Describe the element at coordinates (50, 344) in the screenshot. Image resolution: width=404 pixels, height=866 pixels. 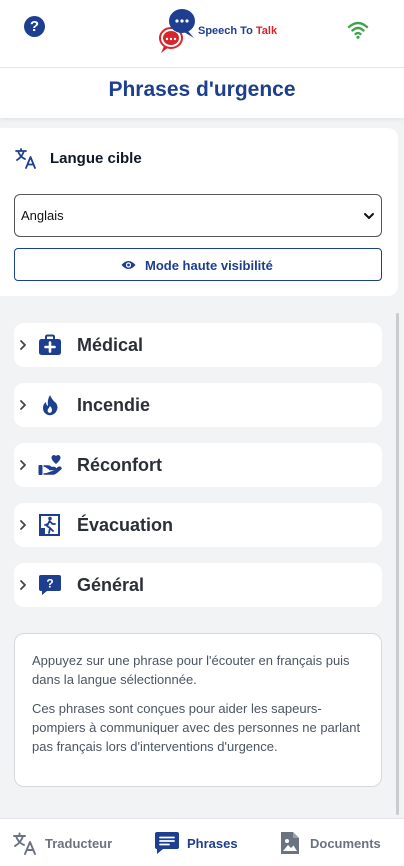
I see `medical-kit-icon` at that location.